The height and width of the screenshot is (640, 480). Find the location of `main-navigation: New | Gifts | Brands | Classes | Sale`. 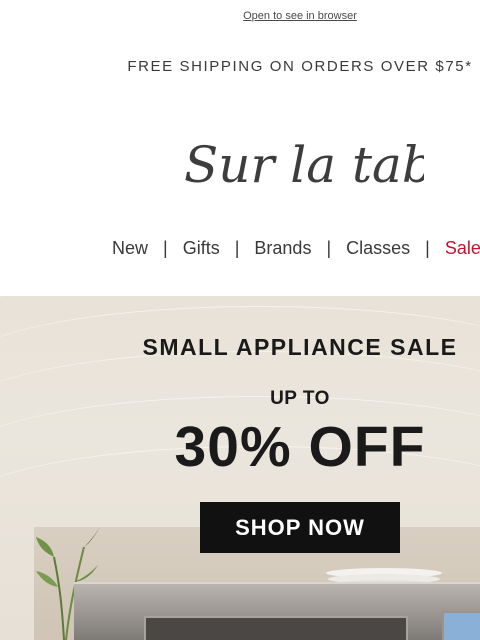

main-navigation: New | Gifts | Brands | Classes | Sale is located at coordinates (296, 248).